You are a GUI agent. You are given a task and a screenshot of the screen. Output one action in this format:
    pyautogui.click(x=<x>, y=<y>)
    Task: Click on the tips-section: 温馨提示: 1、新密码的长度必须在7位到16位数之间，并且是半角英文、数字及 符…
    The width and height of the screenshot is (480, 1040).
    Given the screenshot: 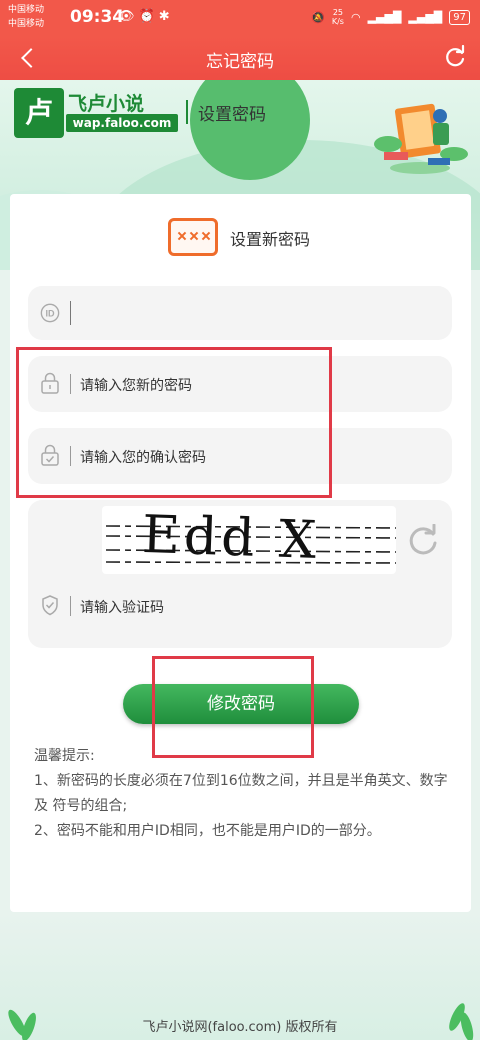 What is the action you would take?
    pyautogui.click(x=243, y=794)
    